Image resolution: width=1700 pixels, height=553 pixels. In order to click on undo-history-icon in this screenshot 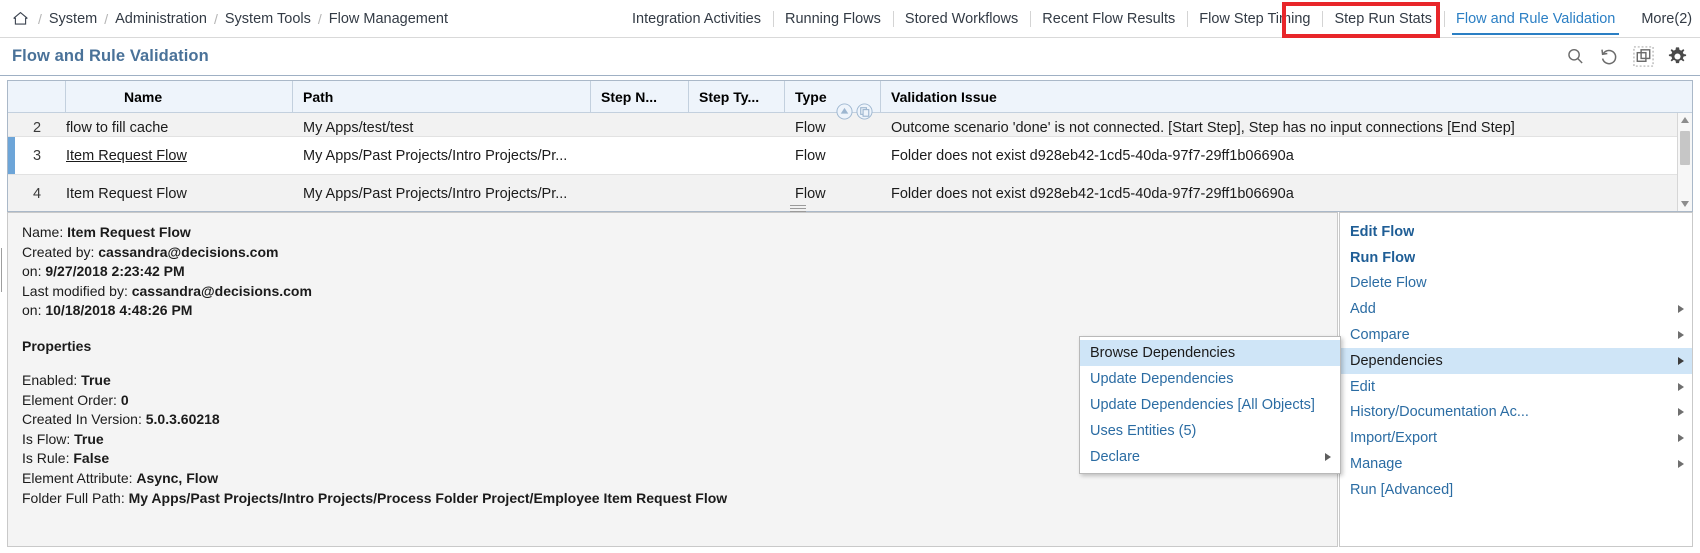, I will do `click(1609, 57)`.